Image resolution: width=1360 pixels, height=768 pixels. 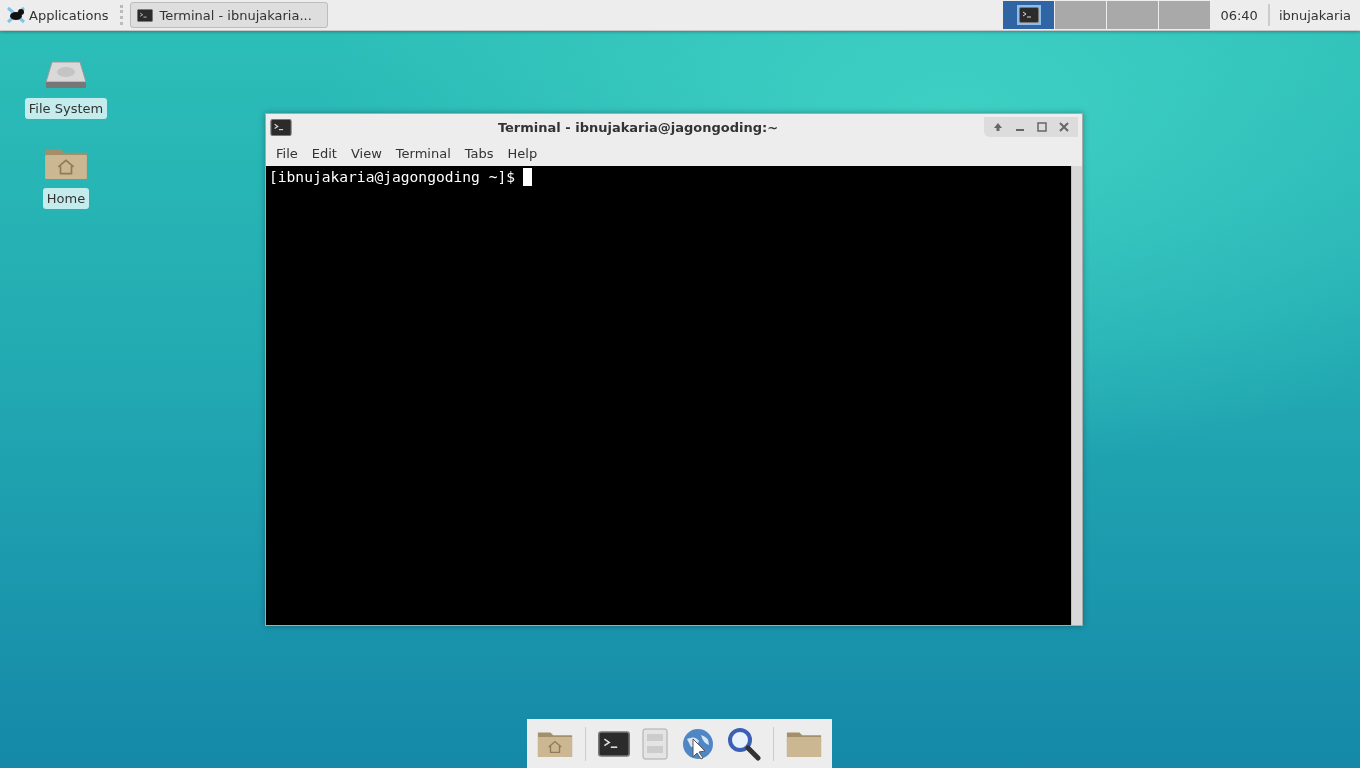 What do you see at coordinates (522, 153) in the screenshot?
I see `menu-item: Help` at bounding box center [522, 153].